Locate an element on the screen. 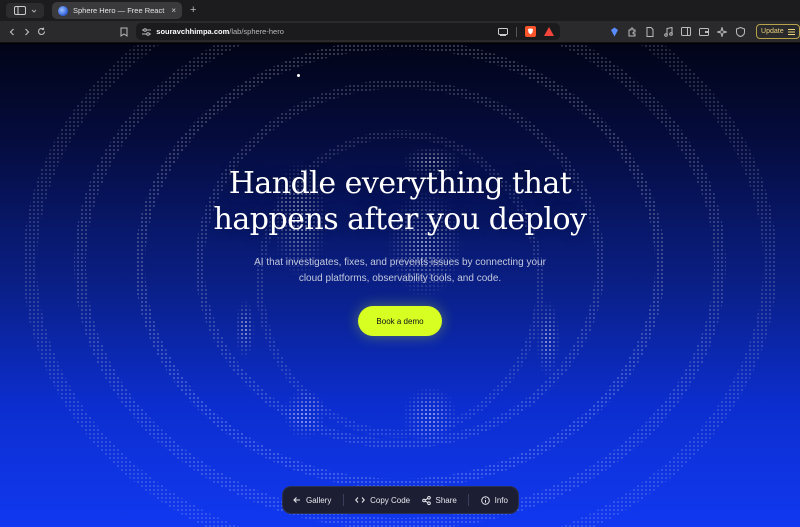 The height and width of the screenshot is (527, 800). reload-icon is located at coordinates (42, 31).